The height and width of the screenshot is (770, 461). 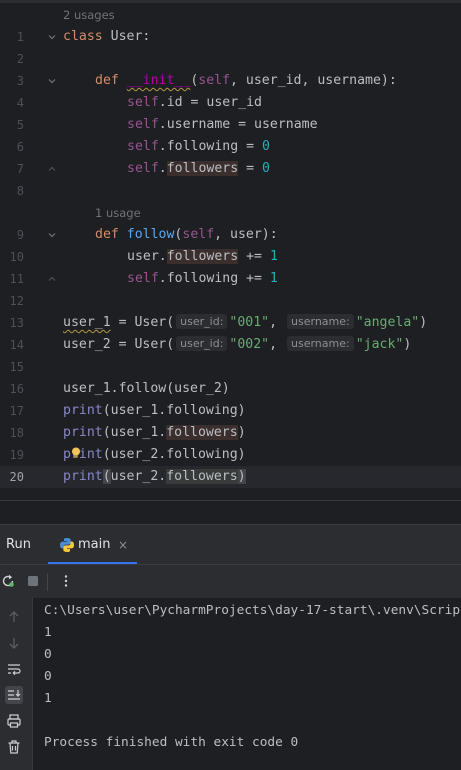 I want to click on code-line-6: 6 self.following = 0, so click(x=230, y=147).